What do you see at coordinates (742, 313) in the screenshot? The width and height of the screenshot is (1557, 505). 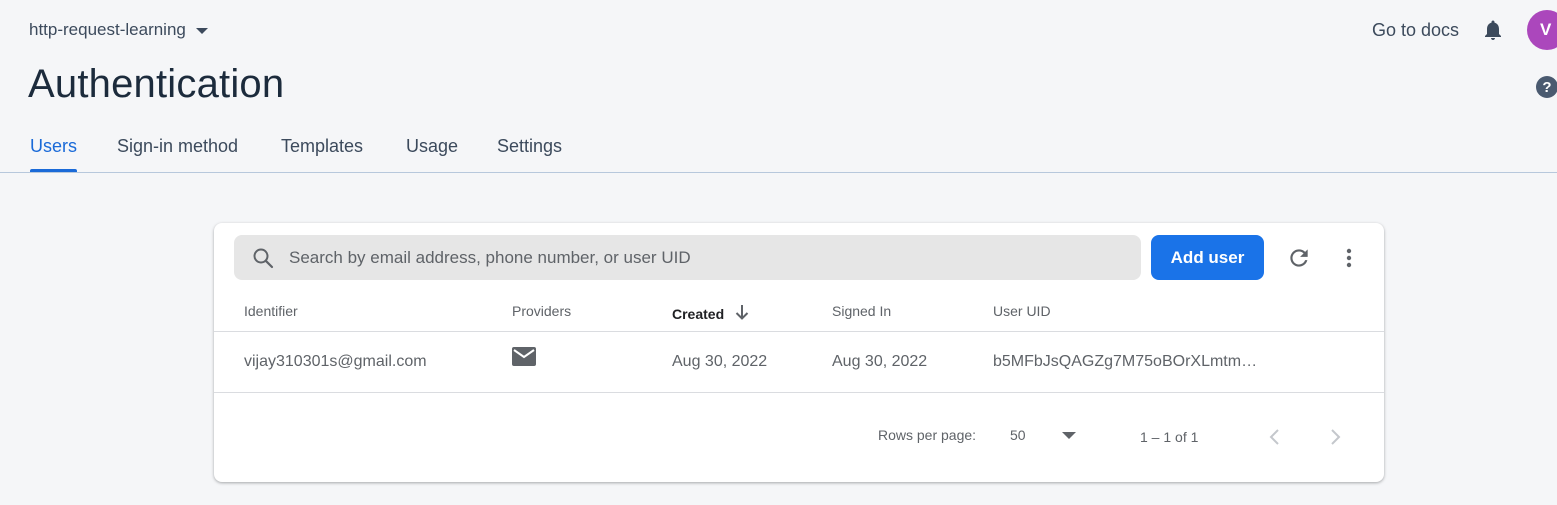 I see `arrow-down-icon` at bounding box center [742, 313].